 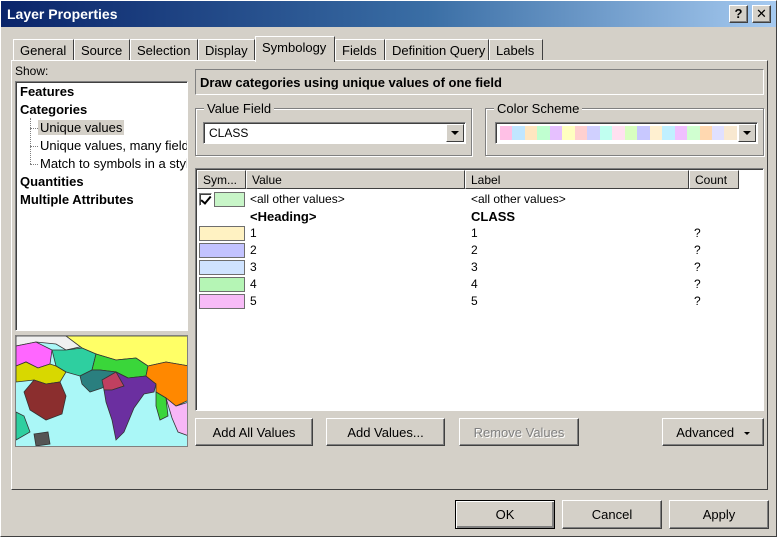 I want to click on tree-item-unique-values-many-fields: Unique values, many fields, so click(x=113, y=145).